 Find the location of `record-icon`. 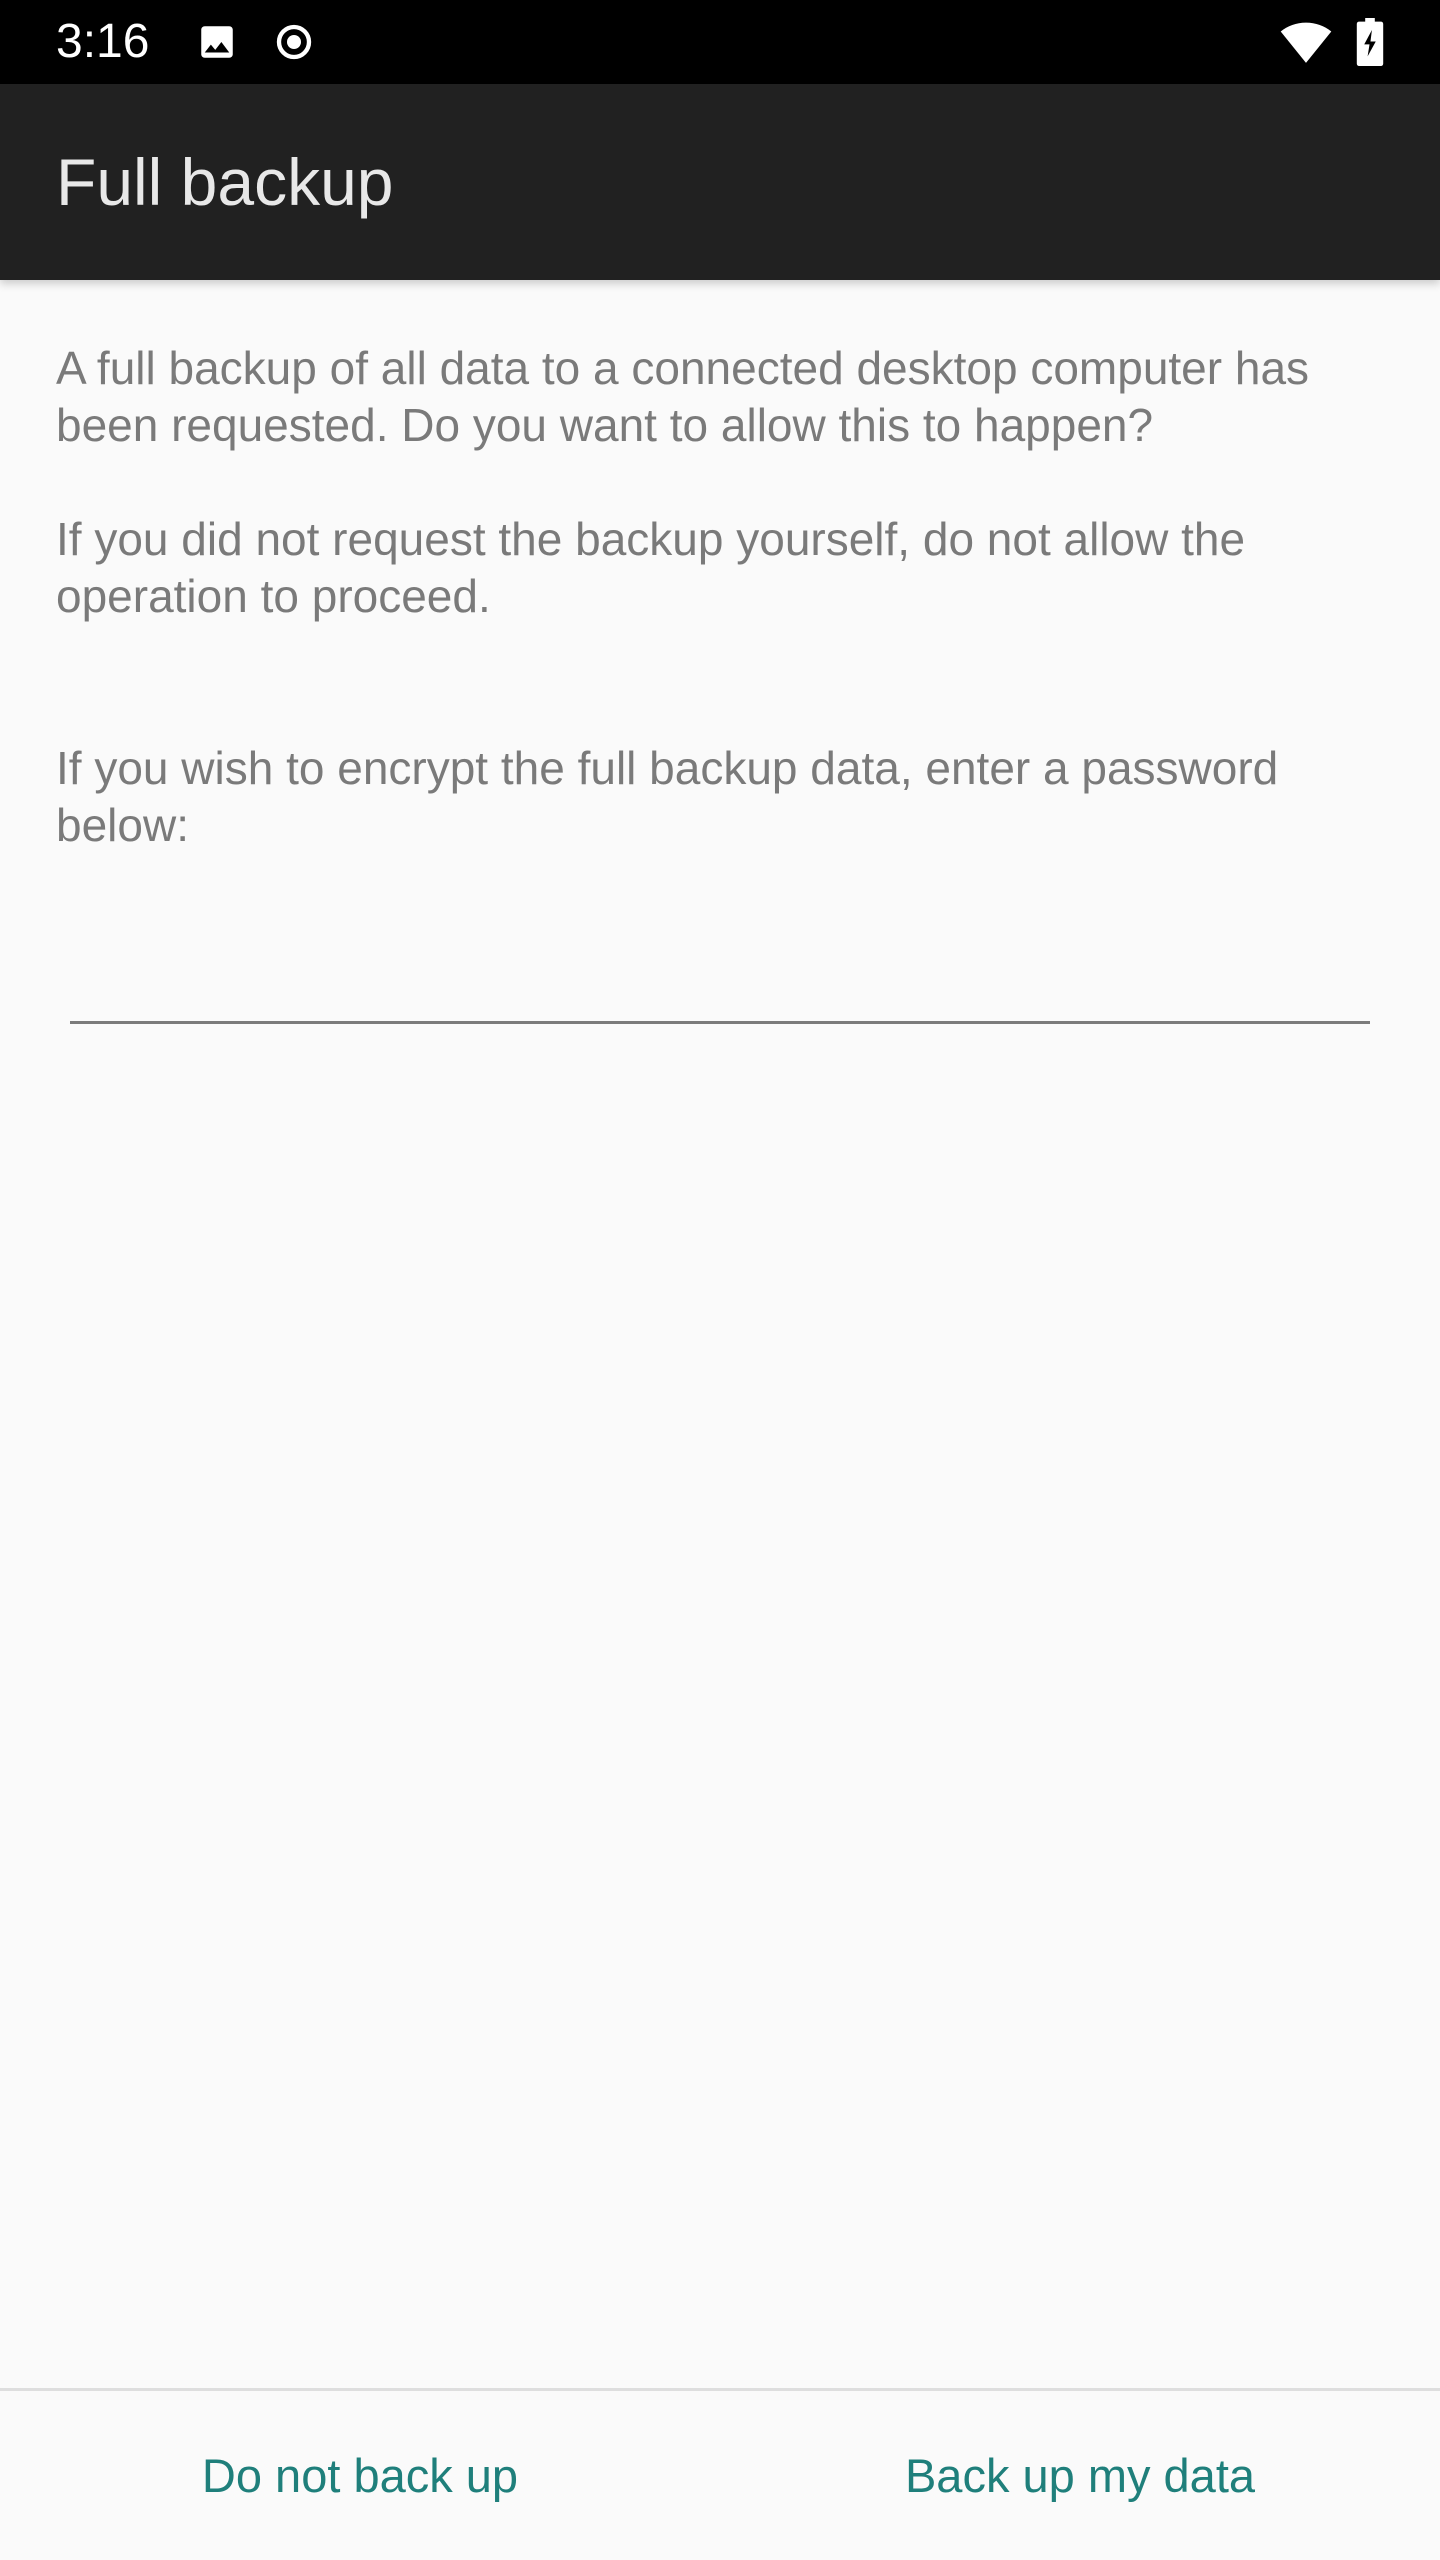

record-icon is located at coordinates (294, 42).